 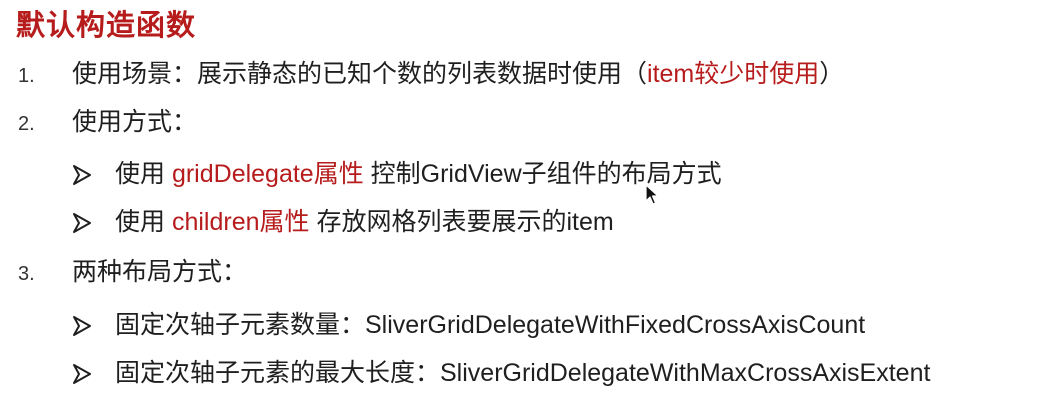 I want to click on mouse-cursor-icon, so click(x=652, y=194).